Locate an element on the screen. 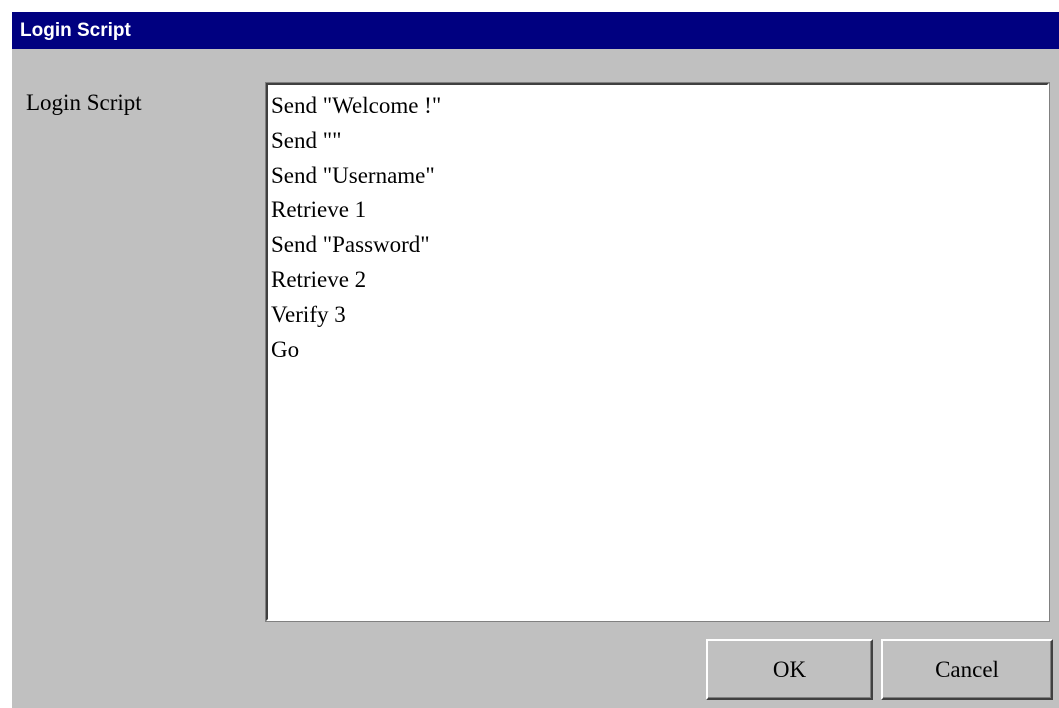  script-line: Retrieve 1 is located at coordinates (319, 210).